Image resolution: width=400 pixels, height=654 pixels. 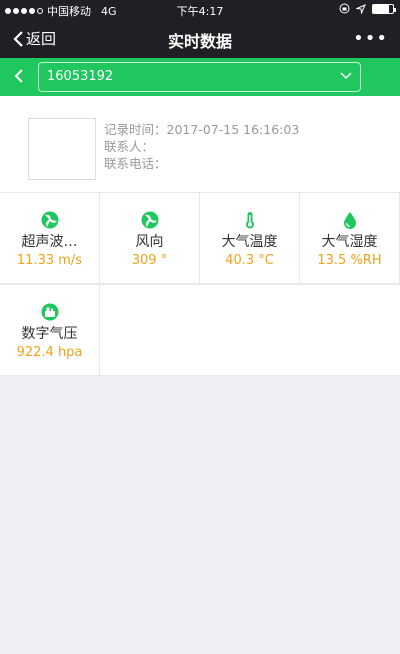 I want to click on sensor-card: 大气温度 40.3 °C, so click(x=250, y=238).